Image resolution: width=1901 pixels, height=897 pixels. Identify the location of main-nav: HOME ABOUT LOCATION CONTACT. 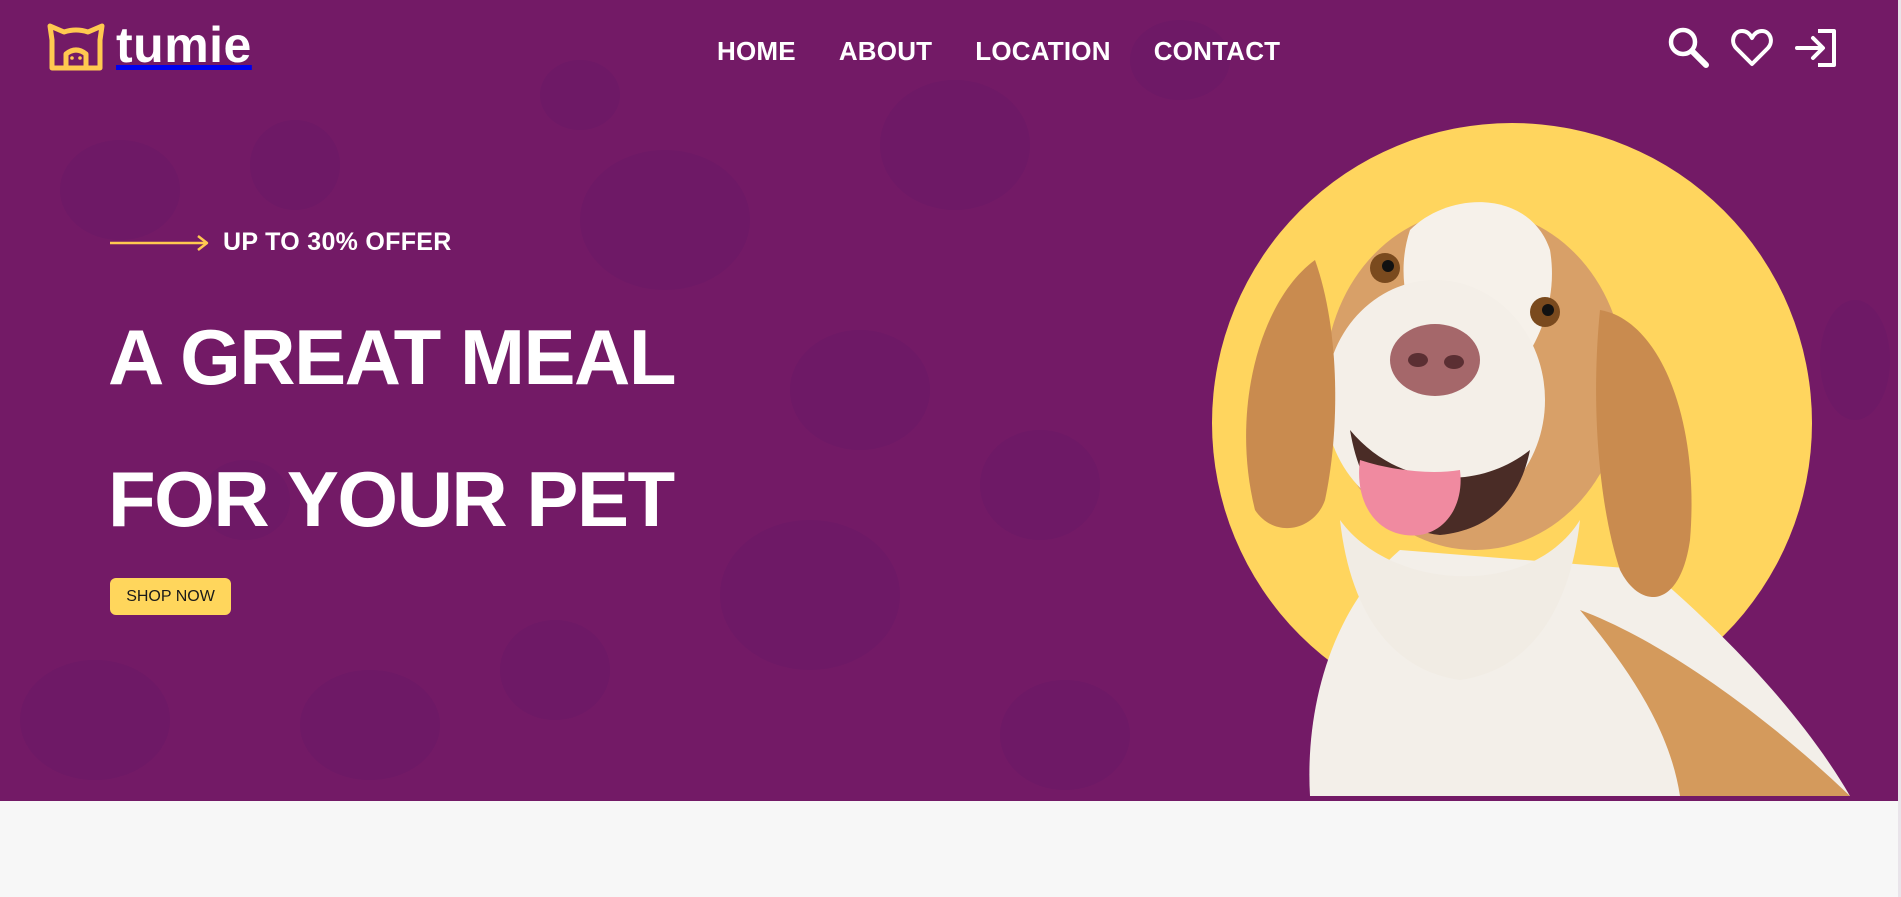
(998, 51).